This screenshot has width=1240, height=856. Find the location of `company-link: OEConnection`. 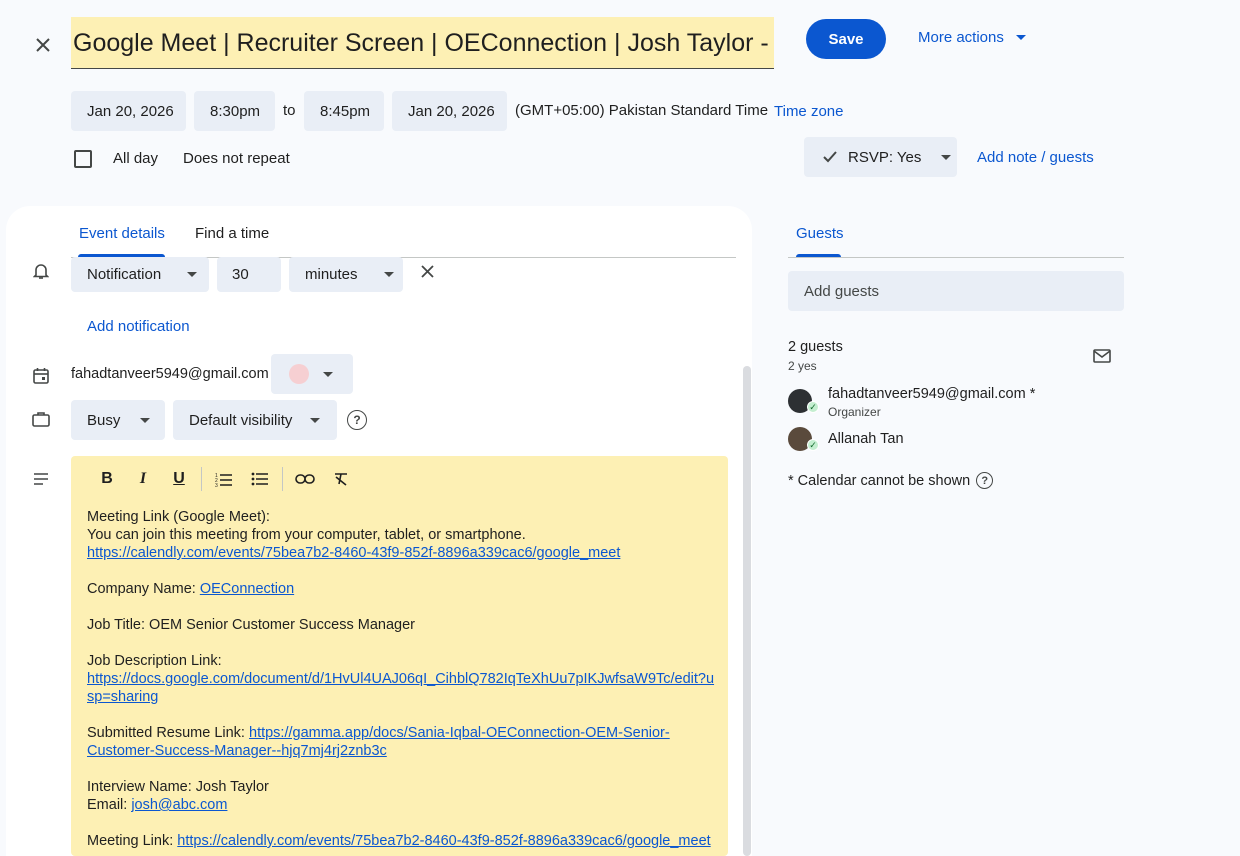

company-link: OEConnection is located at coordinates (247, 589).